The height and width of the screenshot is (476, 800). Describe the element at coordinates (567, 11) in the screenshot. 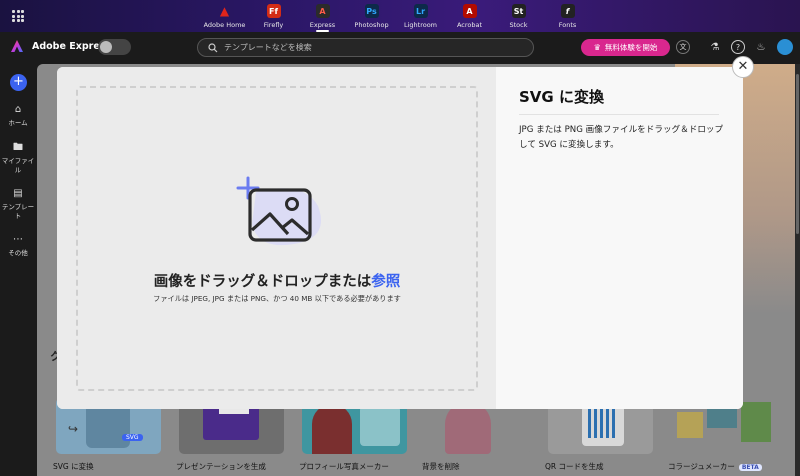

I see `fonts-icon: f` at that location.